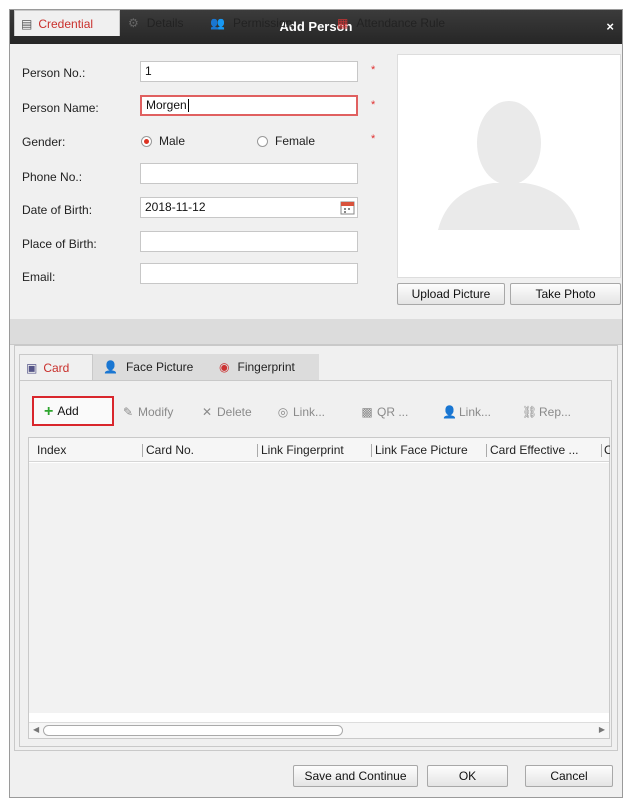  What do you see at coordinates (467, 776) in the screenshot?
I see `ok-button: OK` at bounding box center [467, 776].